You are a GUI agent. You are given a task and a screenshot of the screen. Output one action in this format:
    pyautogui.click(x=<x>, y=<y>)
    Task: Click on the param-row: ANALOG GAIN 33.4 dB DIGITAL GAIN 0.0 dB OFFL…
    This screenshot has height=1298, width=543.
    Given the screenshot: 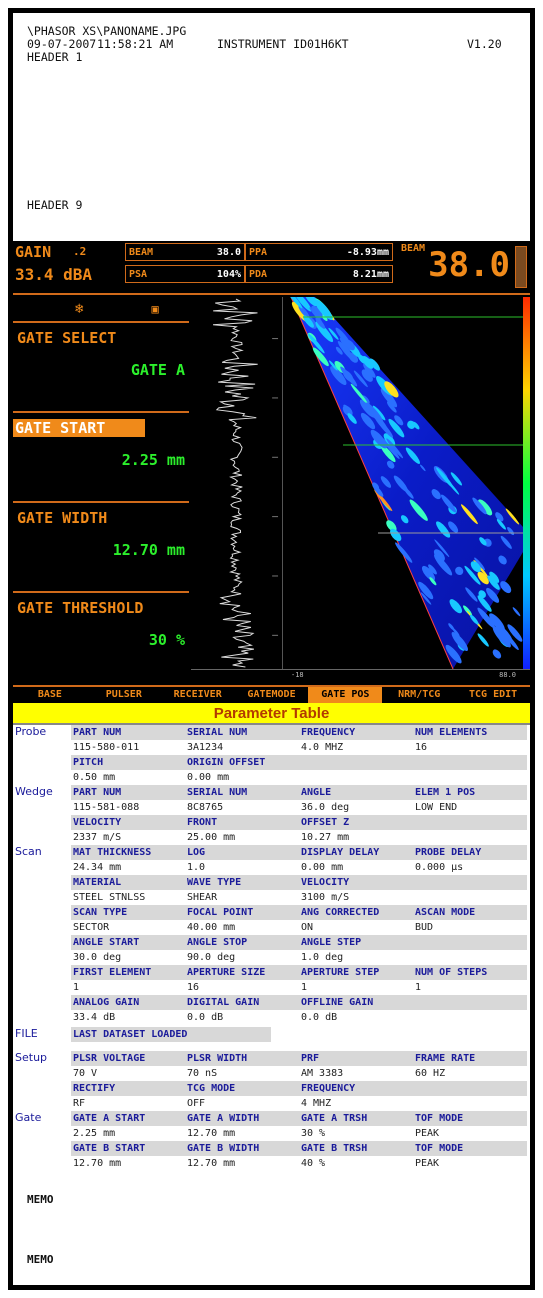 What is the action you would take?
    pyautogui.click(x=300, y=1010)
    